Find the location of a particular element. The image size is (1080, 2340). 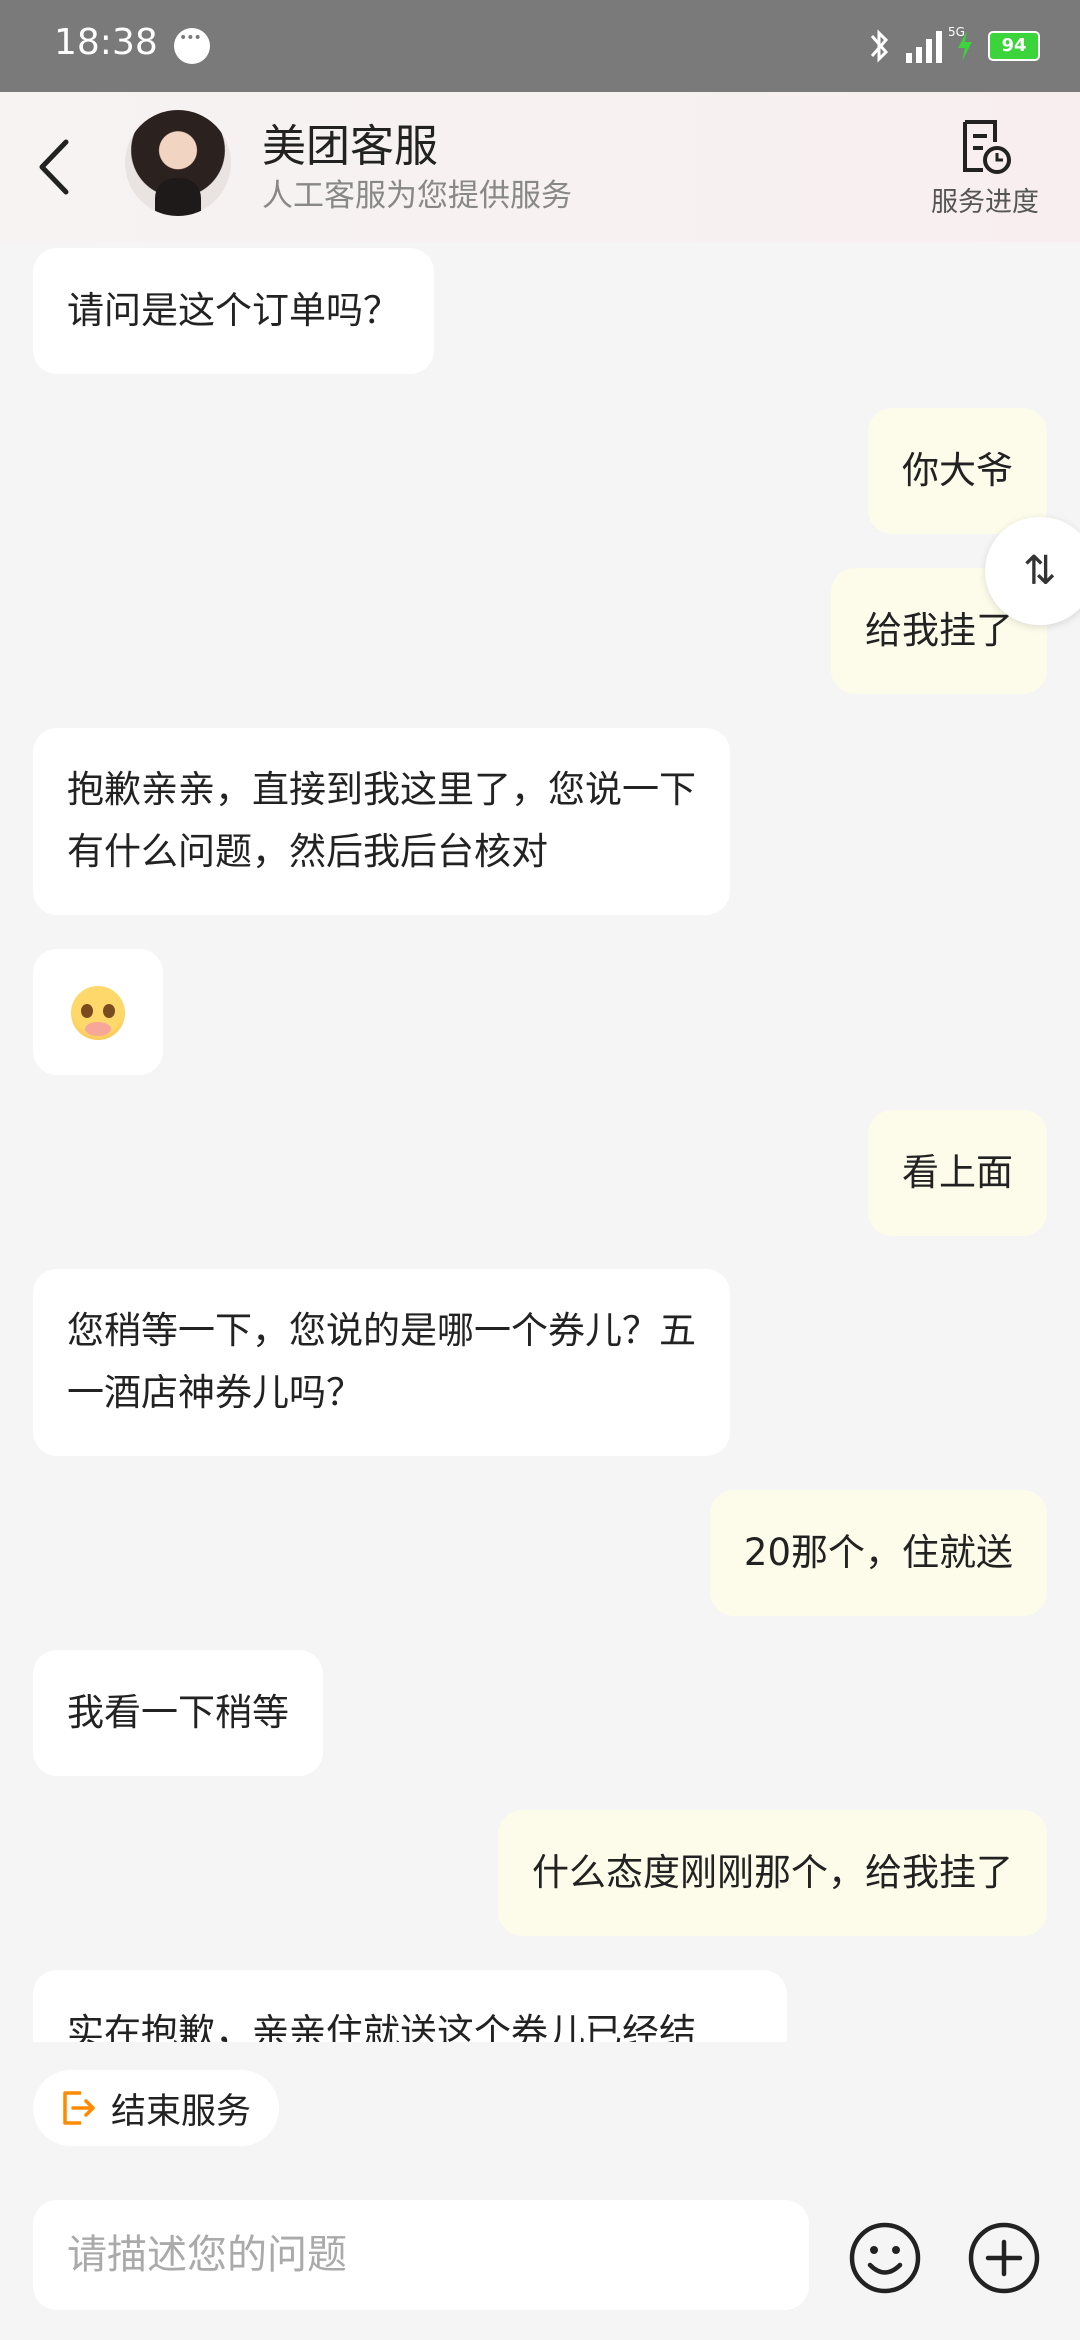

page-title: 美团客服 is located at coordinates (350, 146).